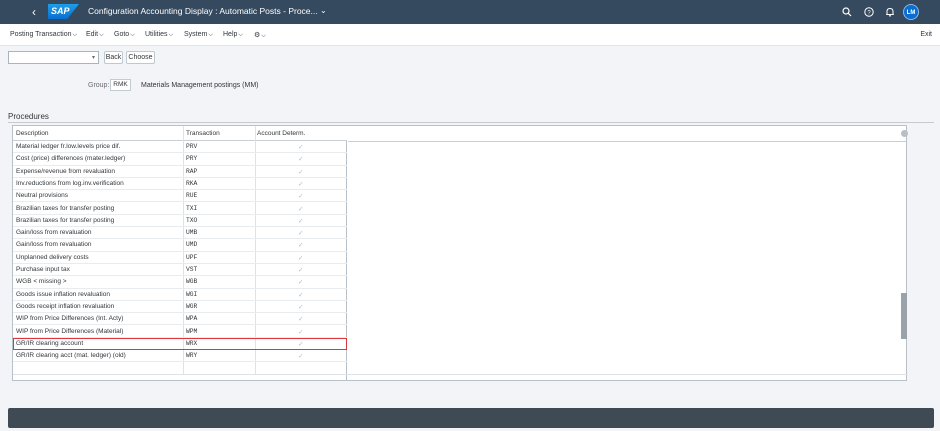 This screenshot has height=431, width=940. What do you see at coordinates (847, 12) in the screenshot?
I see `search-icon` at bounding box center [847, 12].